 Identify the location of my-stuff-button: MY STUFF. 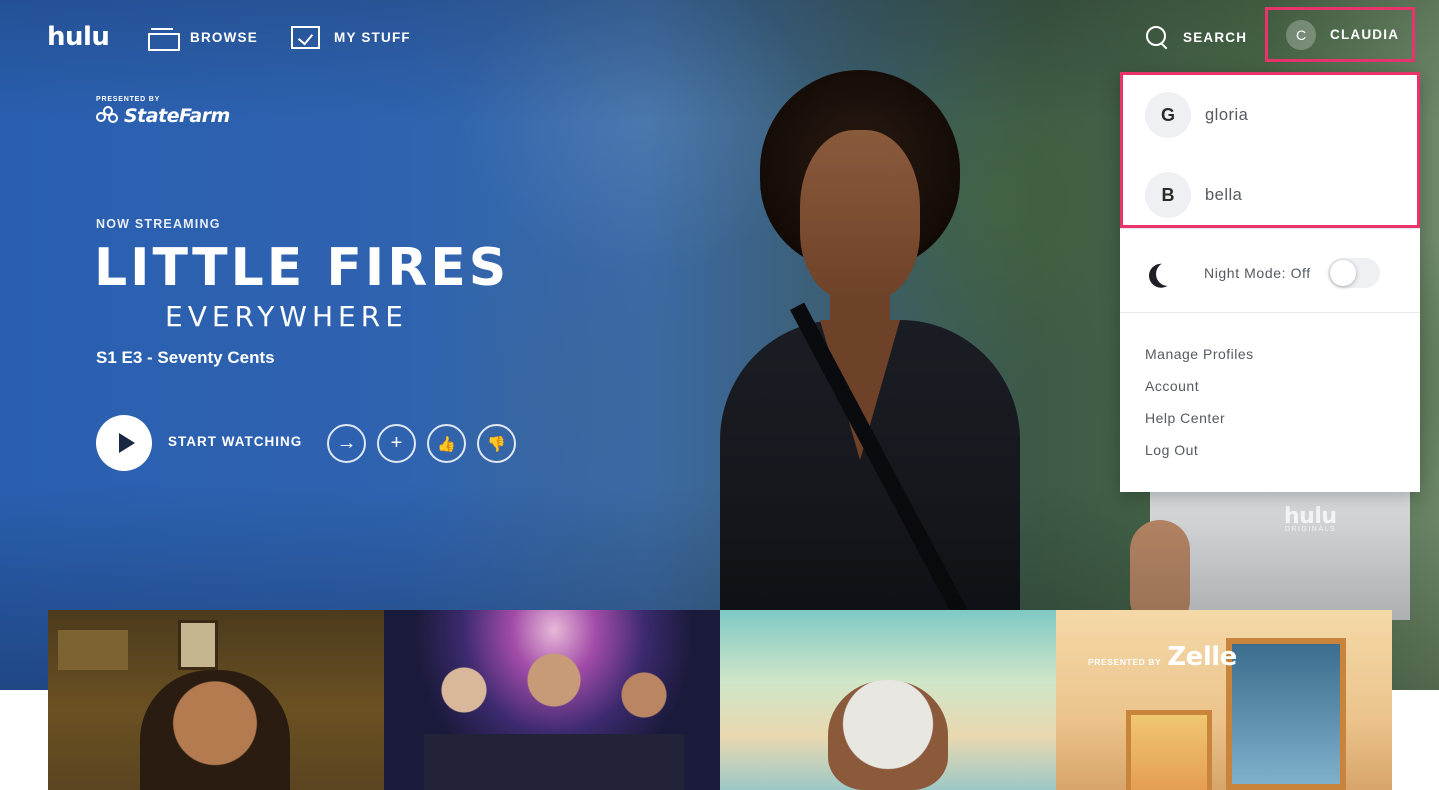
(351, 37).